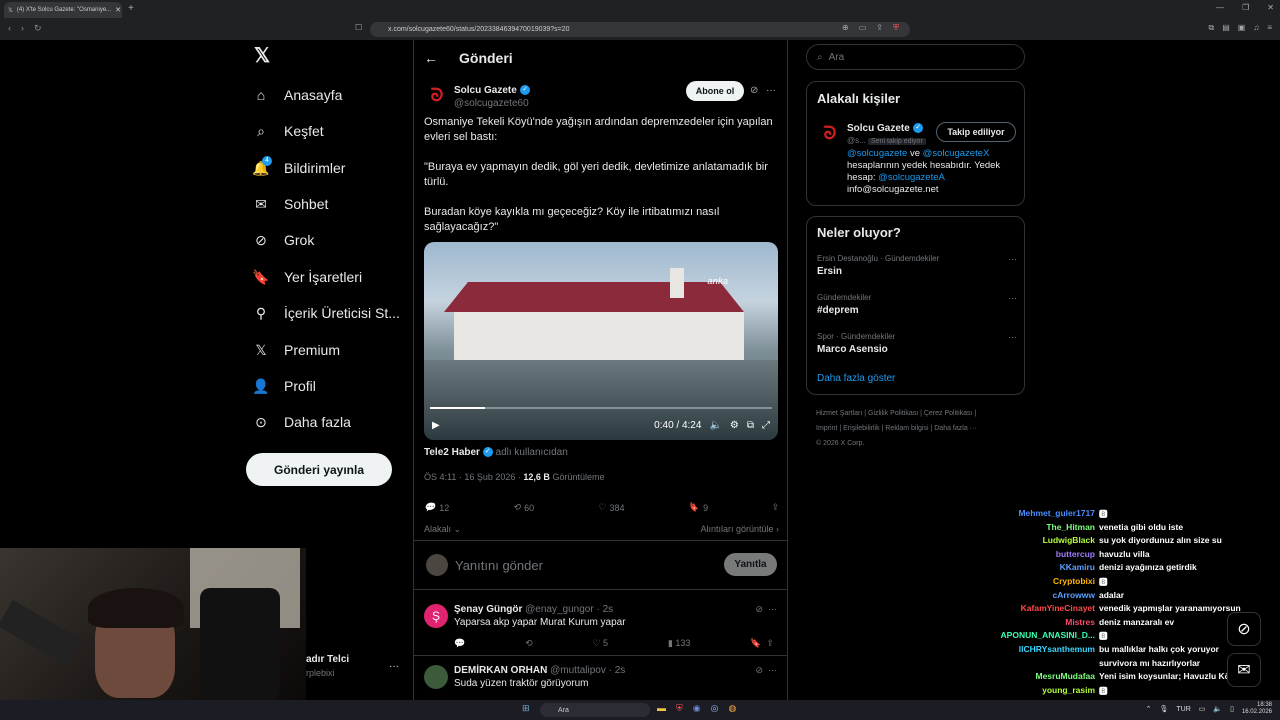 The height and width of the screenshot is (720, 1280). I want to click on author-handle: @solcugazete60, so click(492, 103).